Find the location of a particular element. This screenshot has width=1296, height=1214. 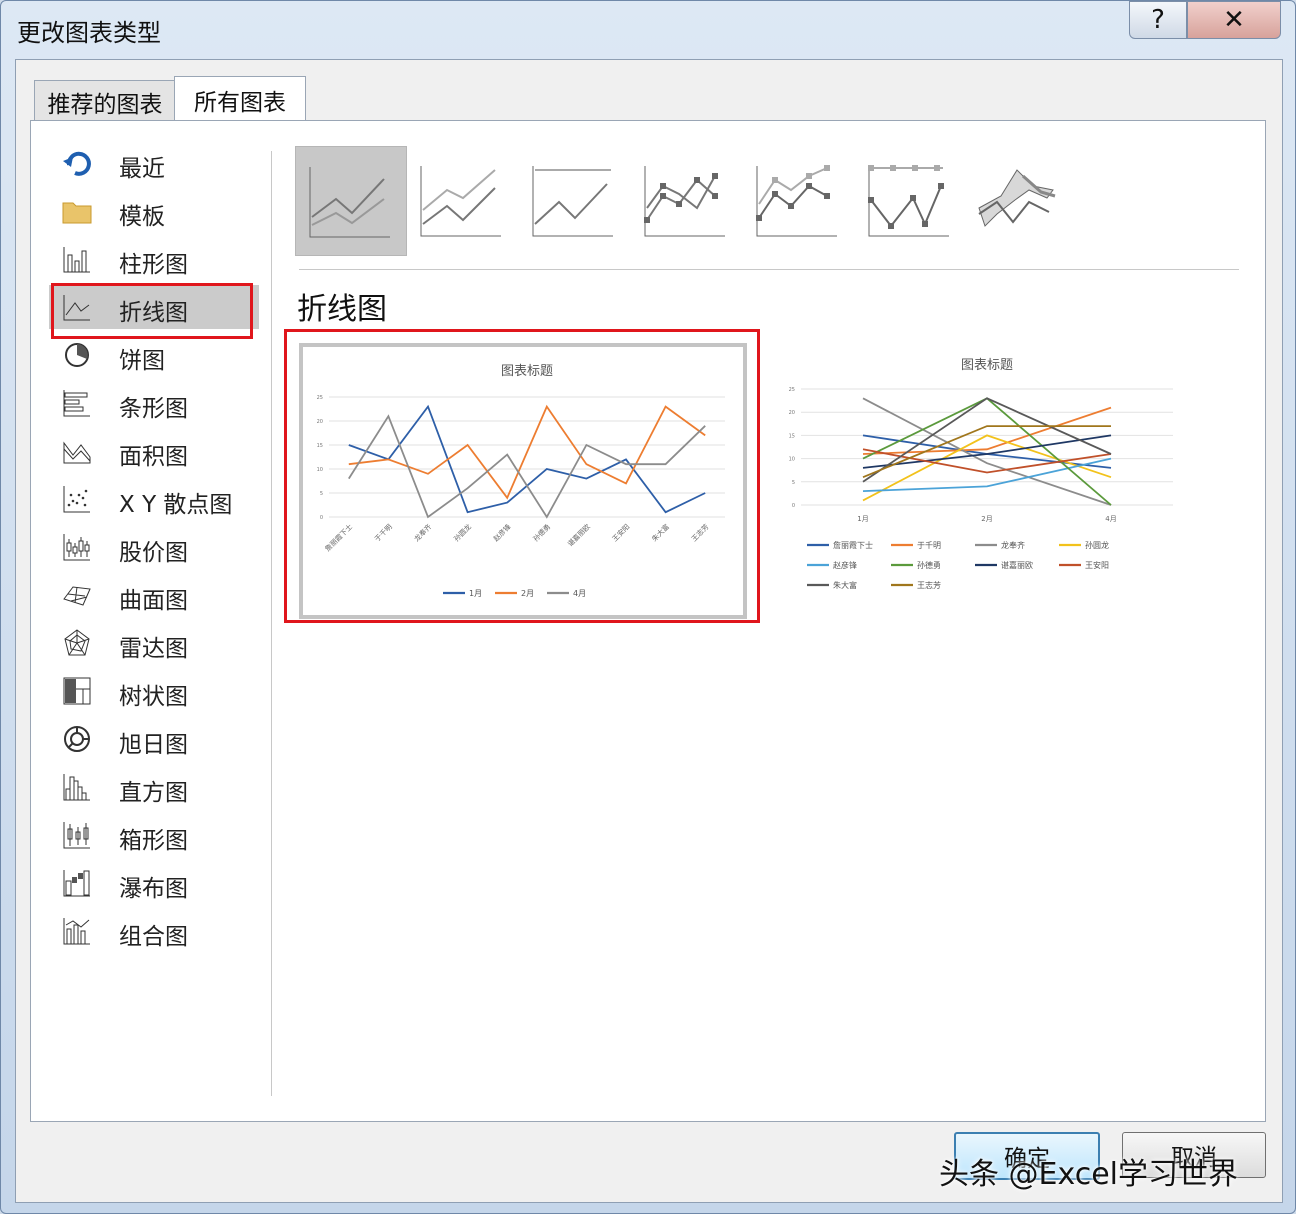

chart-type-item: 模板 is located at coordinates (154, 211).